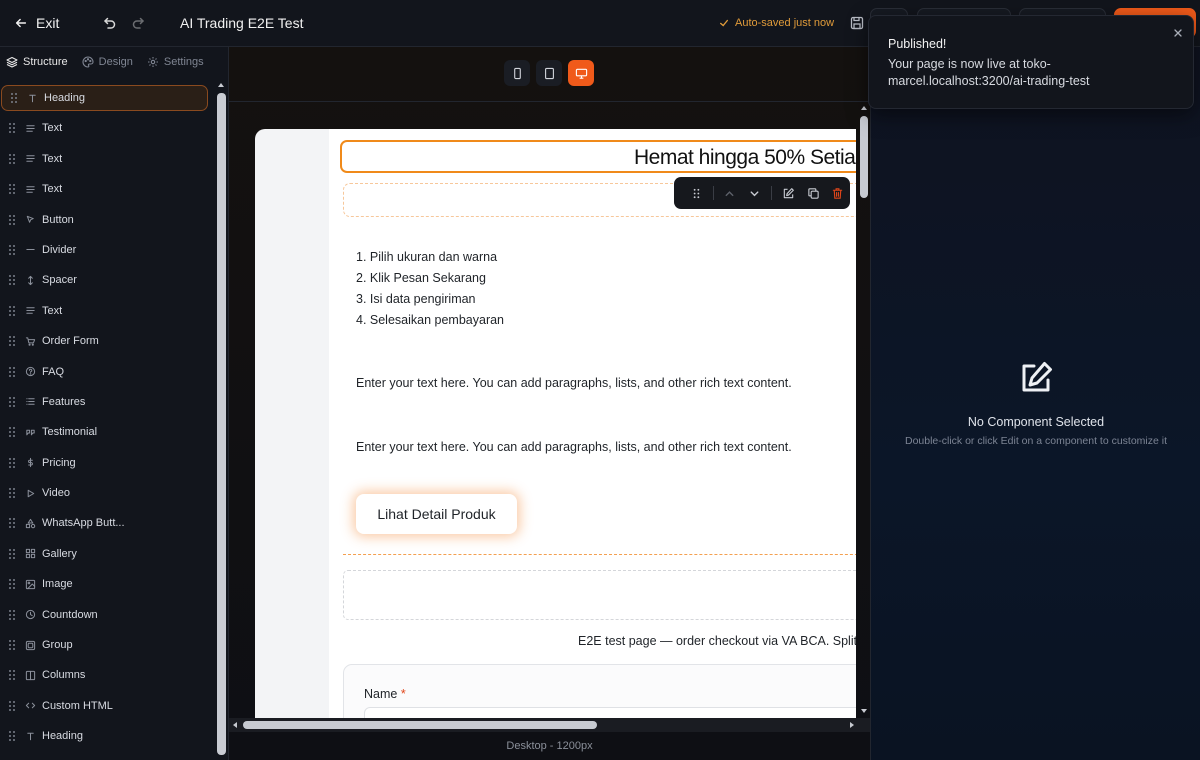 Image resolution: width=1200 pixels, height=760 pixels. I want to click on tree-item-label: FAQ, so click(53, 371).